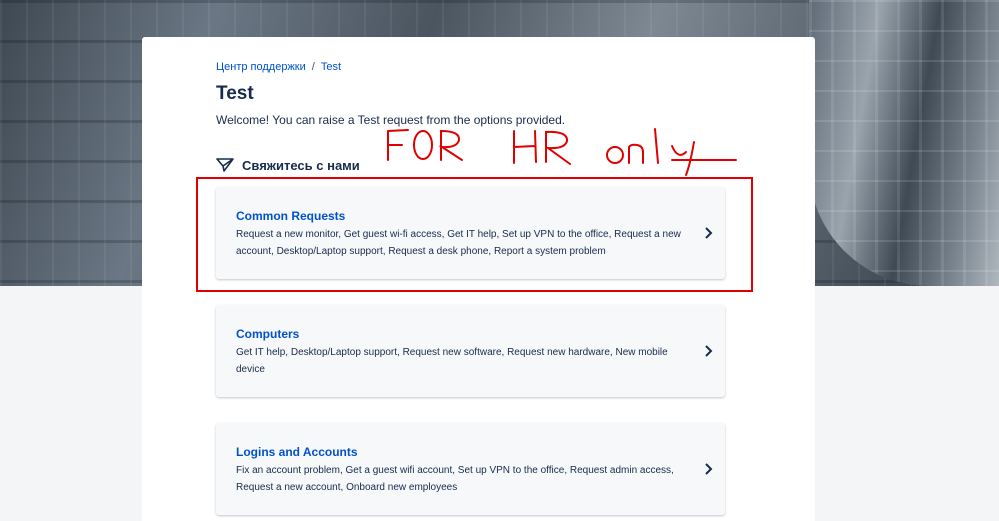 This screenshot has width=999, height=521. I want to click on page-title: Test, so click(235, 93).